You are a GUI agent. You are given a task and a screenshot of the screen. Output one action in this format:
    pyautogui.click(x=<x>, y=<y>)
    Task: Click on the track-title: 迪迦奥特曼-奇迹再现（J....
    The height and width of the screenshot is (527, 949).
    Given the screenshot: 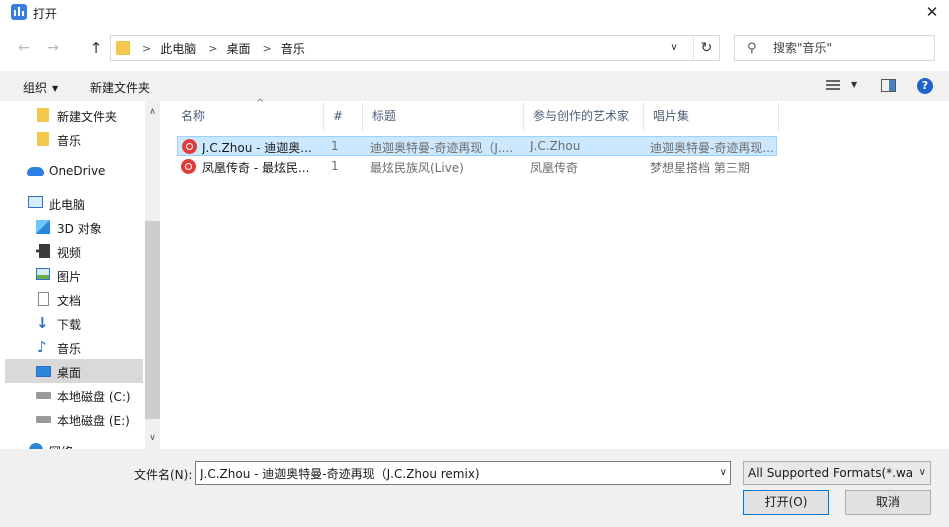 What is the action you would take?
    pyautogui.click(x=442, y=148)
    